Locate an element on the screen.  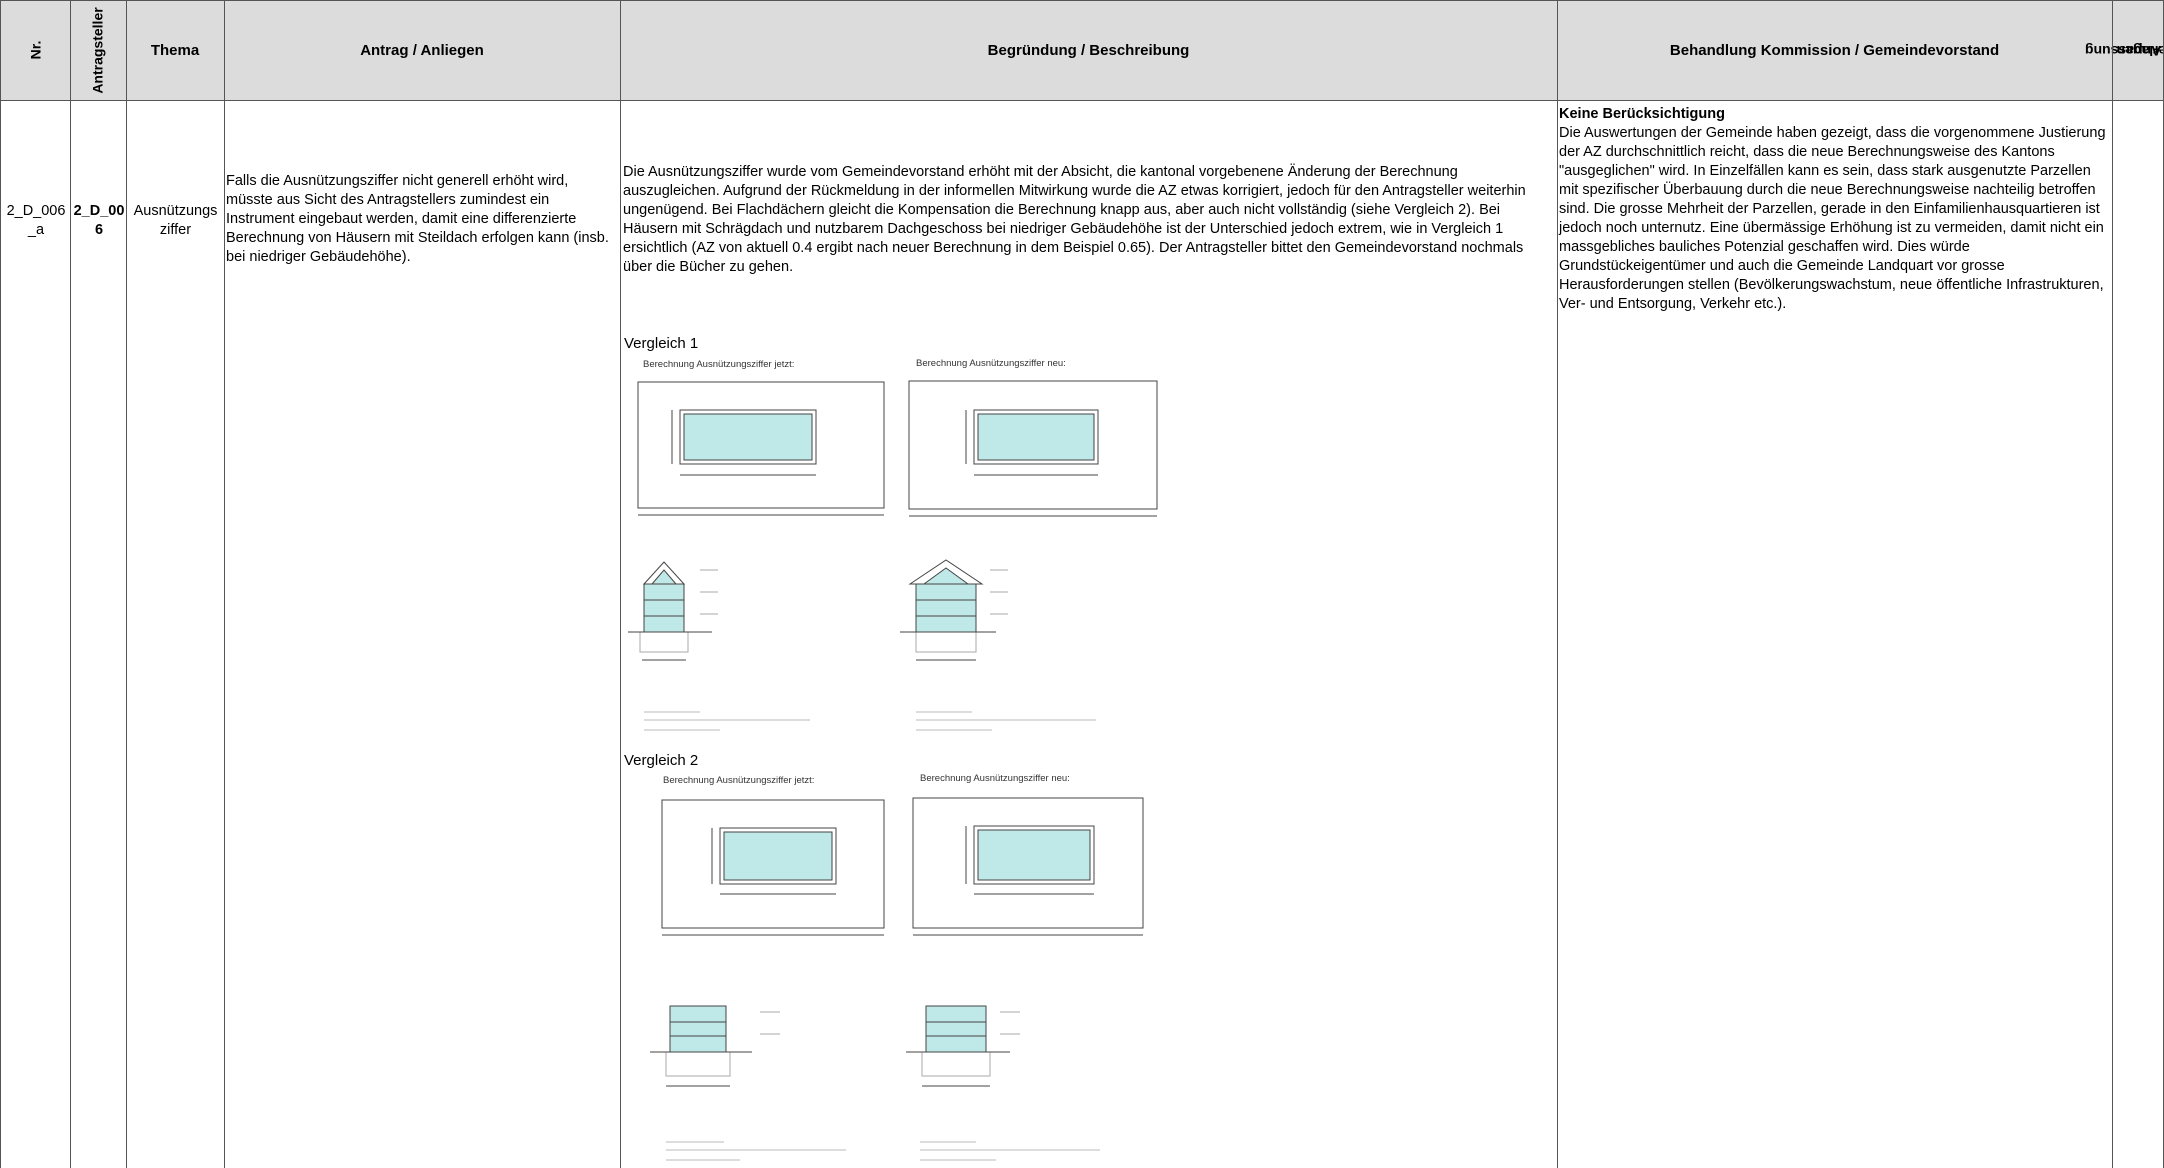
v2-plan-neu is located at coordinates (1028, 866).